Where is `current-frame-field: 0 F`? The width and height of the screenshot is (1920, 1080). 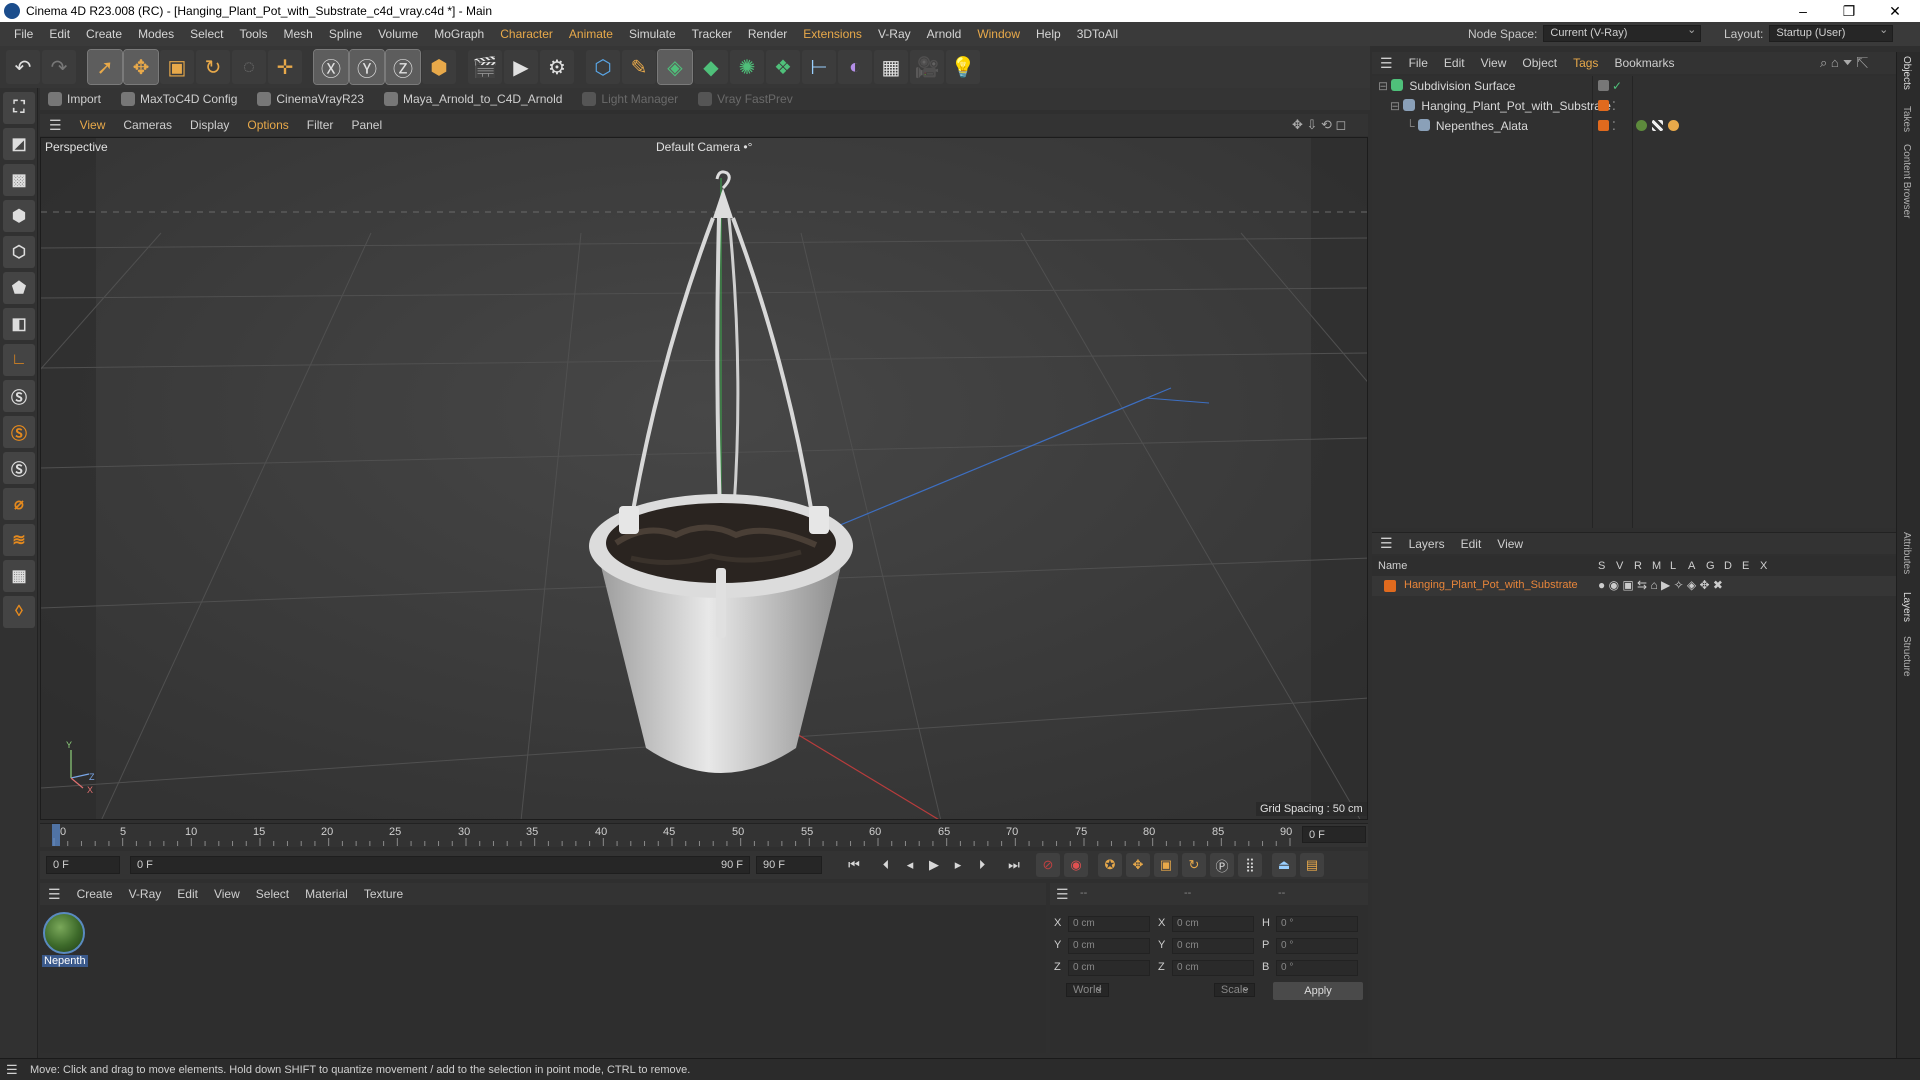 current-frame-field: 0 F is located at coordinates (1334, 834).